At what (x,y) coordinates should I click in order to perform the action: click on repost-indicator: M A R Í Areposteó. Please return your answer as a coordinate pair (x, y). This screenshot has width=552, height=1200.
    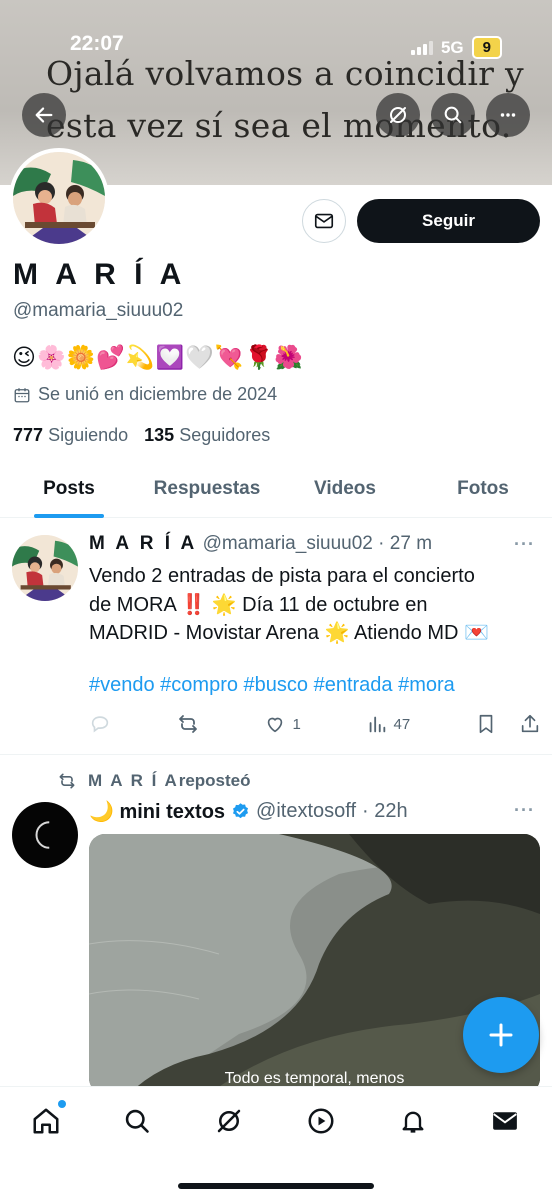
    Looking at the image, I should click on (153, 781).